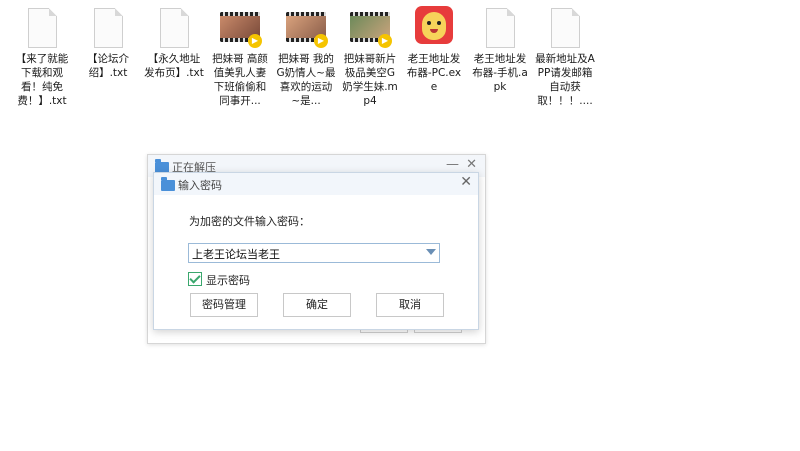 Image resolution: width=800 pixels, height=451 pixels. What do you see at coordinates (168, 184) in the screenshot?
I see `archive-folder-icon` at bounding box center [168, 184].